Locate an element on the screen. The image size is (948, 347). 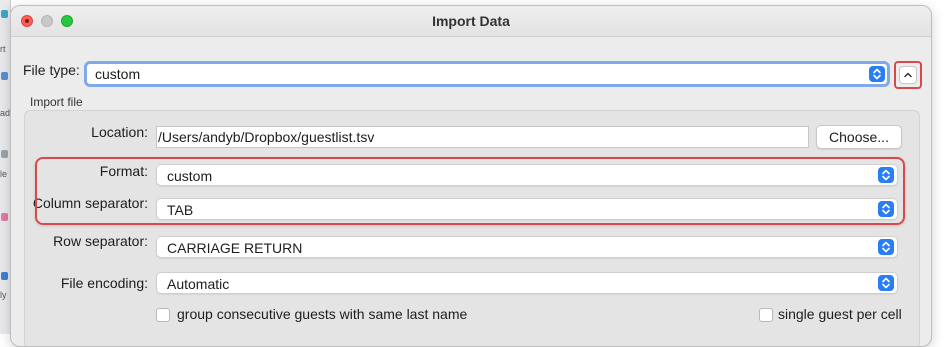
single-guest-checkbox is located at coordinates (766, 315).